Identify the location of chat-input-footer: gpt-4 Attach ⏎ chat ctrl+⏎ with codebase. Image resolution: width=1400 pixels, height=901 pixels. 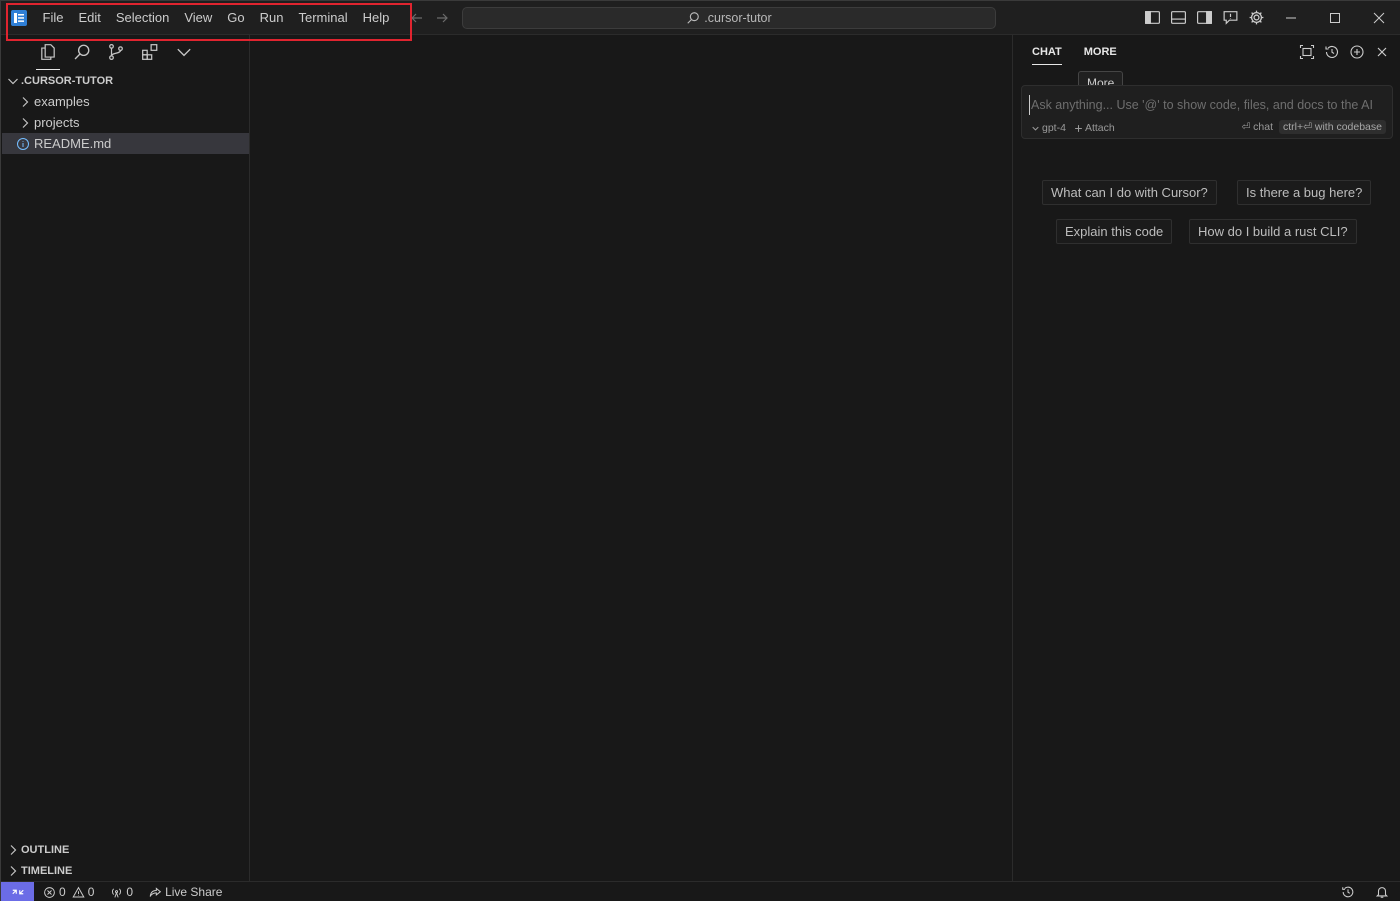
(1208, 128).